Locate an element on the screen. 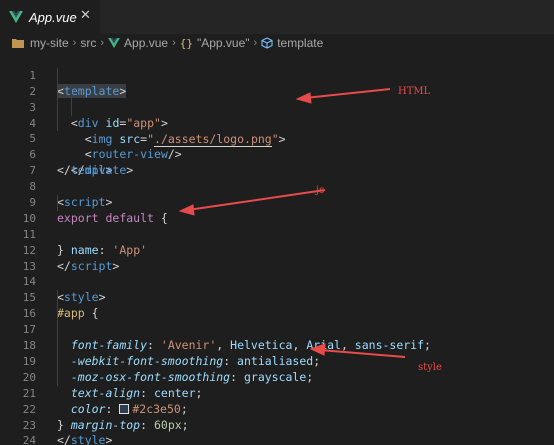 This screenshot has height=445, width=554. code-line-1: 1 <template> is located at coordinates (277, 75).